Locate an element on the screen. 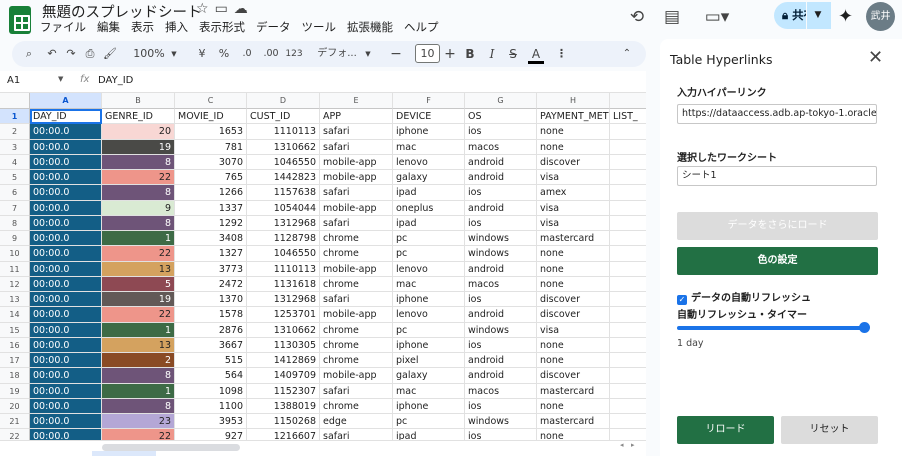 The height and width of the screenshot is (456, 902). auto-refresh-row: ✓ データの自動リフレッシュ is located at coordinates (744, 297).